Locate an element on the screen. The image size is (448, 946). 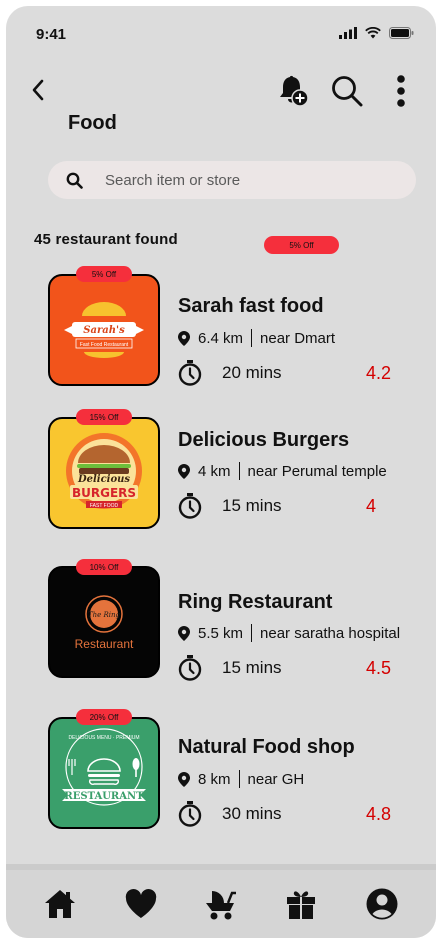
battery-icon is located at coordinates (401, 33).